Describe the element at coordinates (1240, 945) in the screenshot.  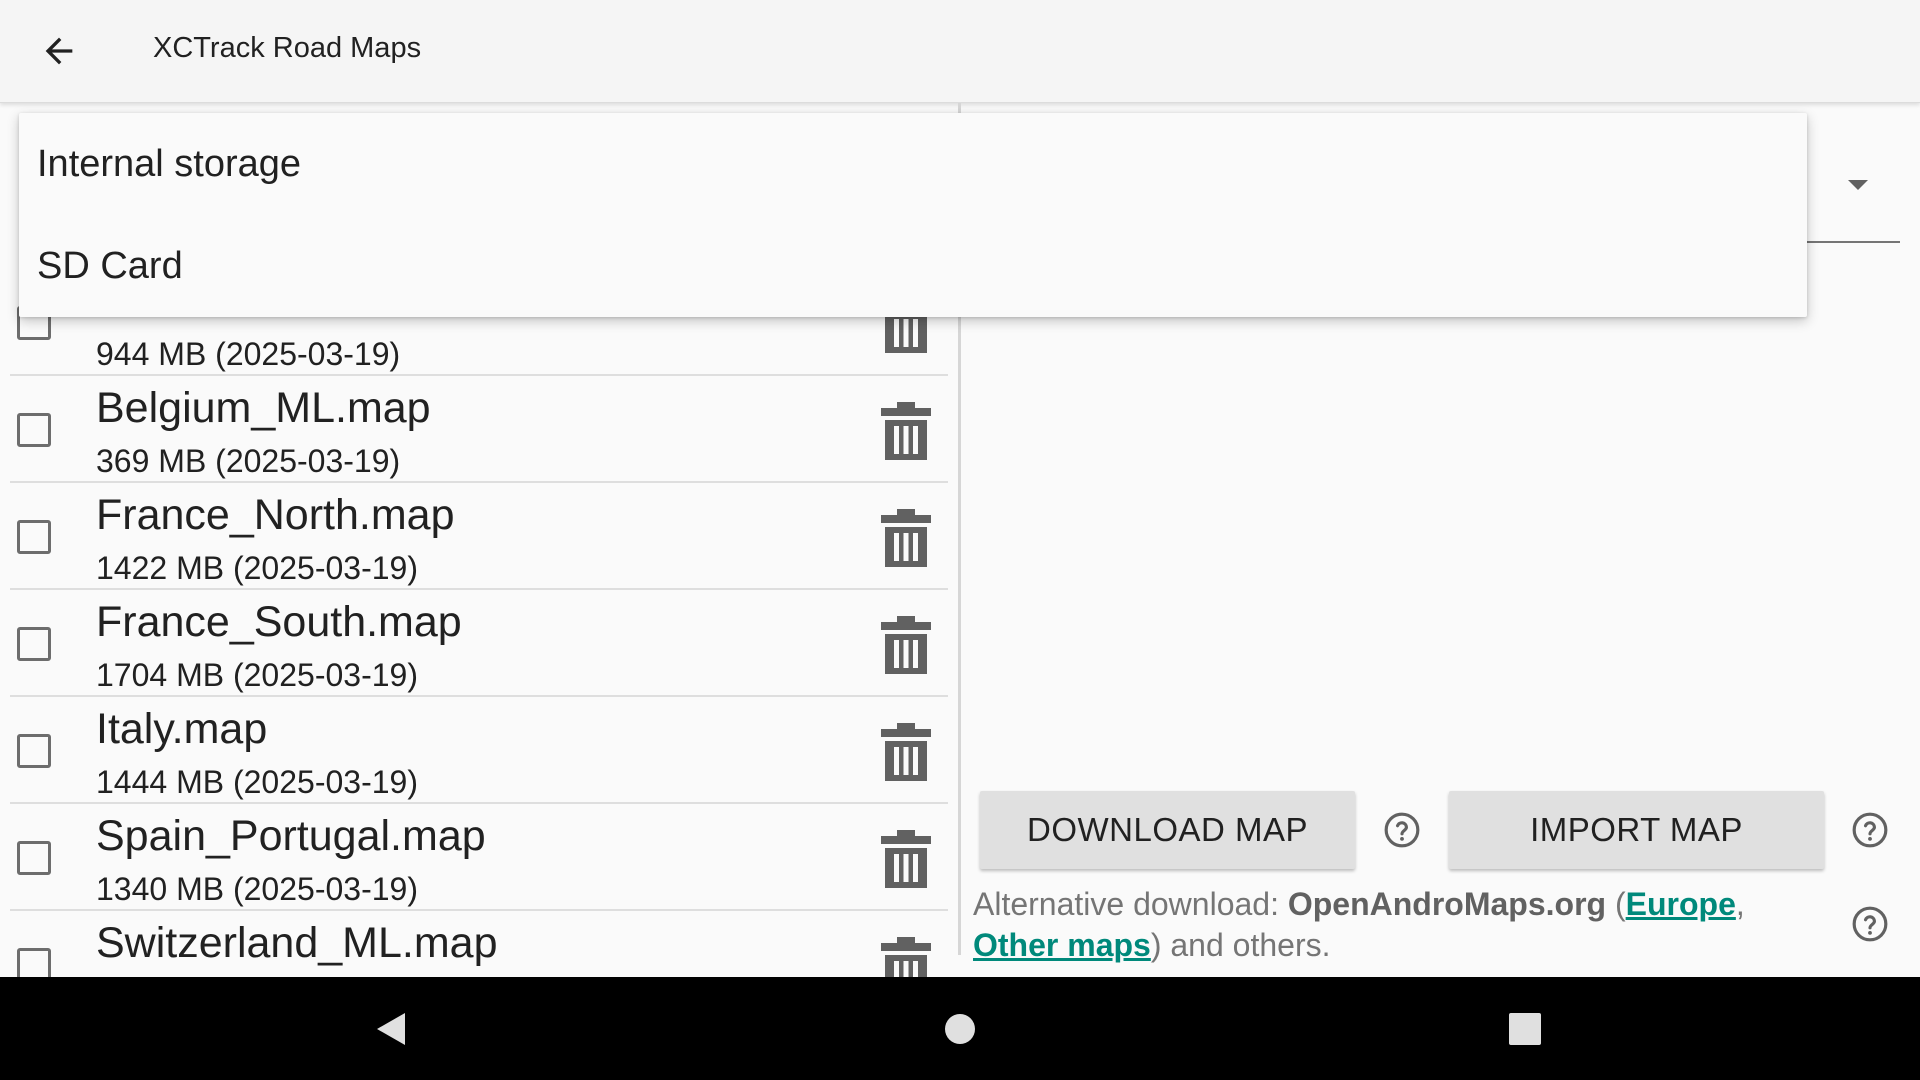
I see `alt-download-suffix: ) and others.` at that location.